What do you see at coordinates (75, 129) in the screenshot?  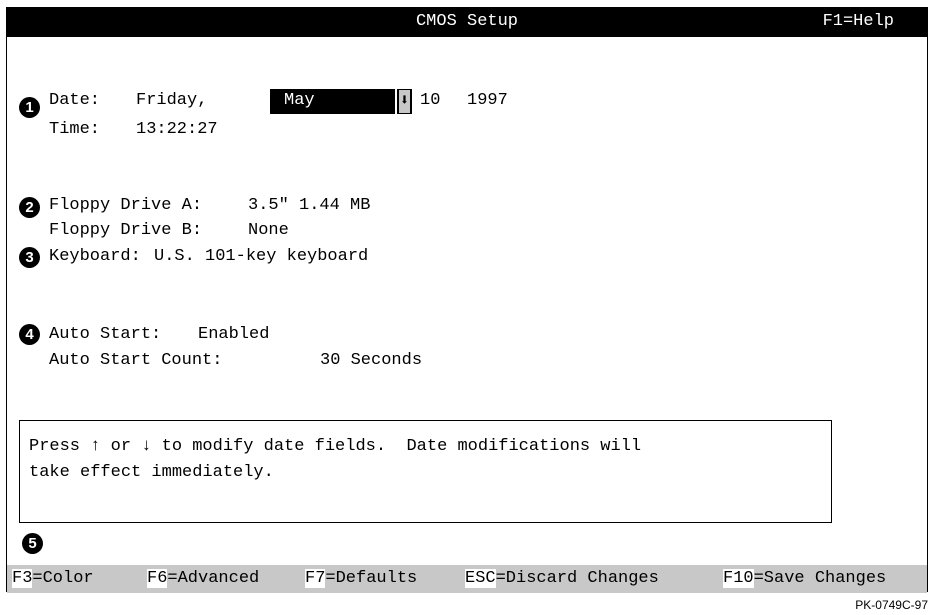 I see `time-label: Time:` at bounding box center [75, 129].